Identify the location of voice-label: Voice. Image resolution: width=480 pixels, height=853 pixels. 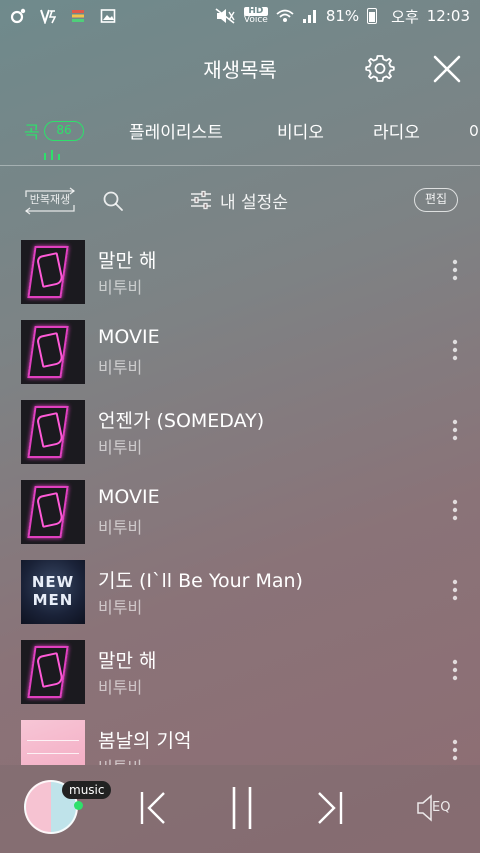
(255, 20).